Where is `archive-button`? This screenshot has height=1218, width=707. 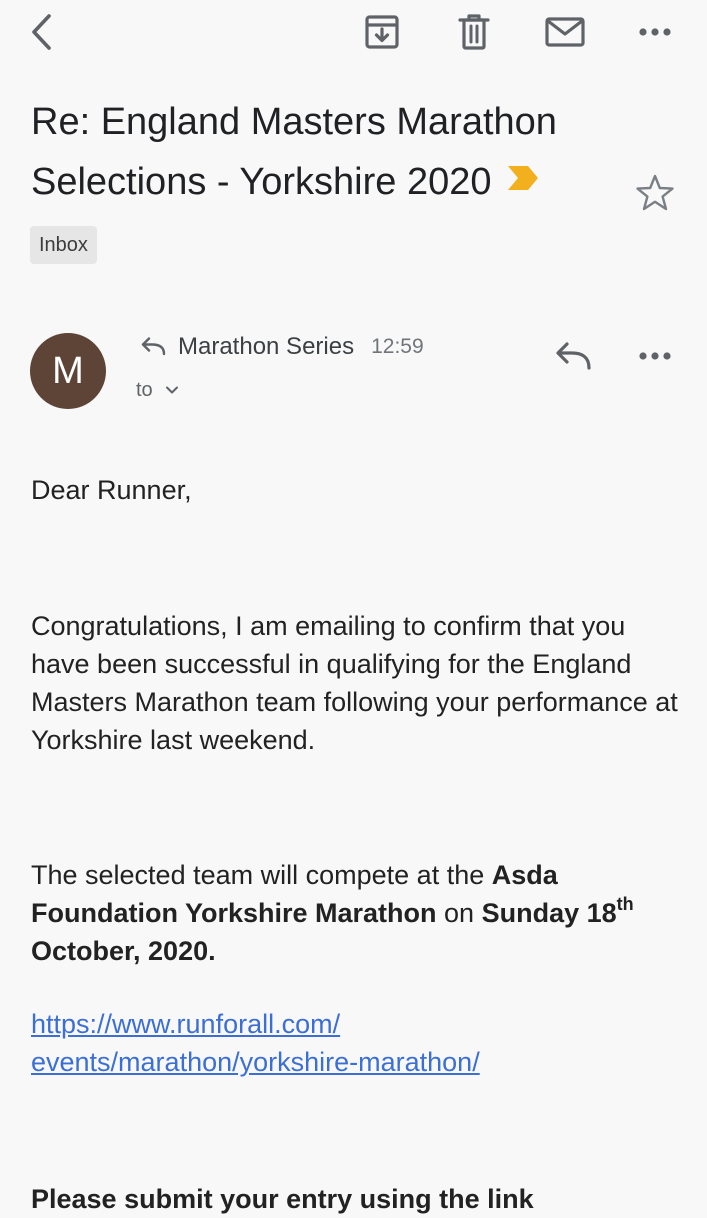 archive-button is located at coordinates (382, 32).